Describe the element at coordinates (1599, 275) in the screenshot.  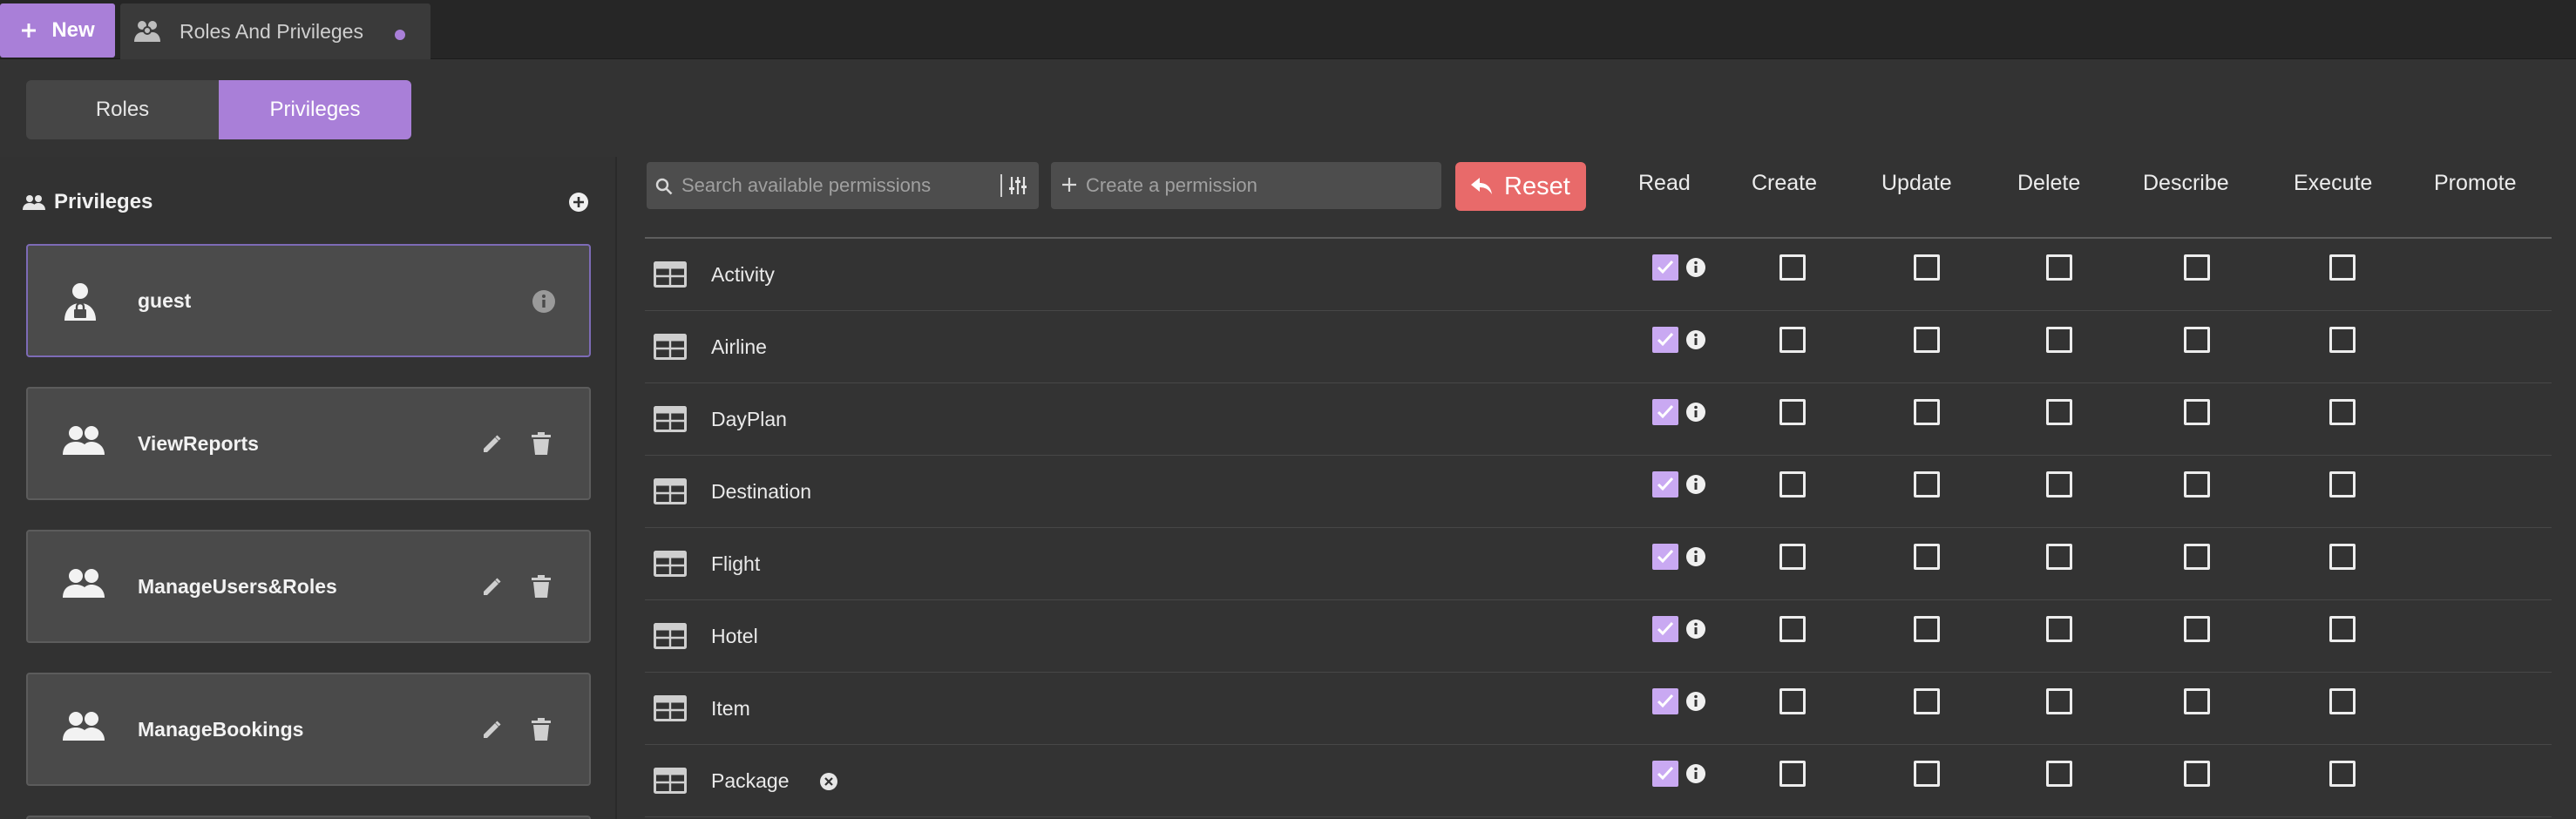
I see `table-row: Activity` at that location.